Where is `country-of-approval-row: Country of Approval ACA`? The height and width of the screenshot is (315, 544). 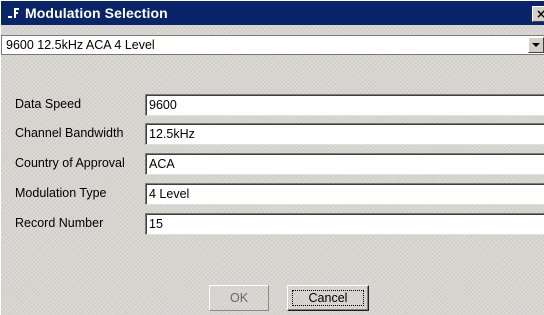 country-of-approval-row: Country of Approval ACA is located at coordinates (272, 164).